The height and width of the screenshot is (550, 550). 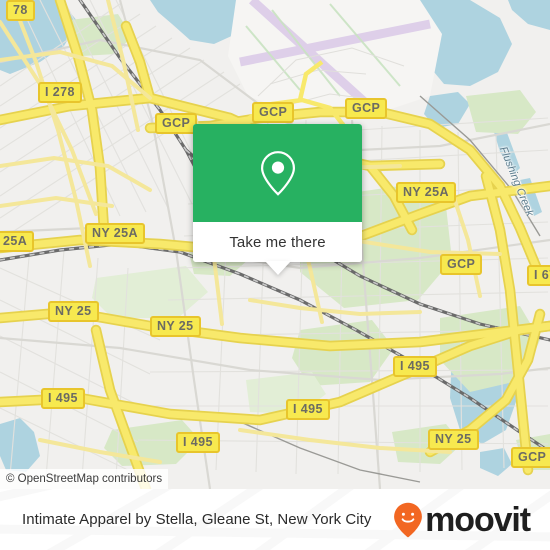 I want to click on moovit-logo: moovit, so click(x=462, y=519).